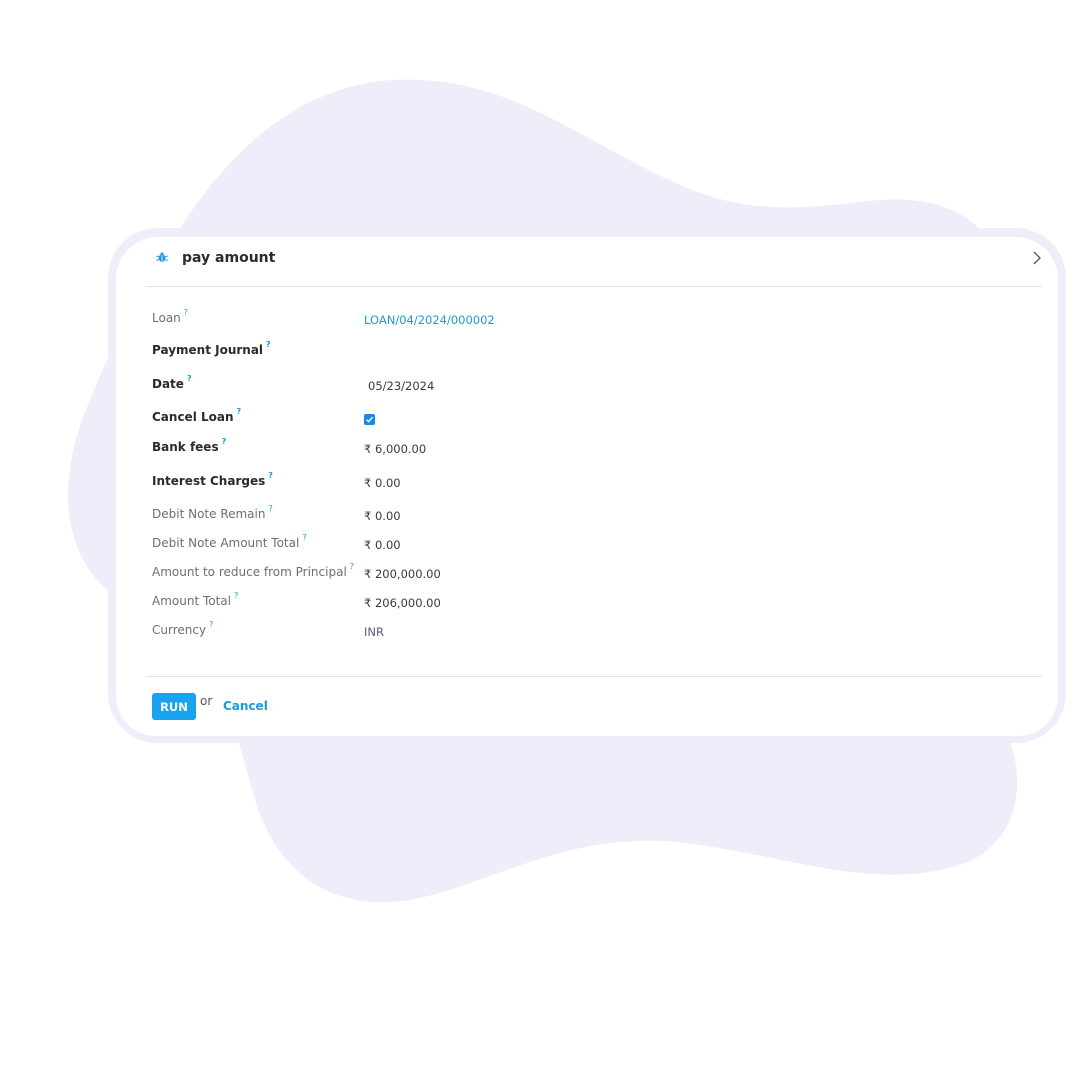 The image size is (1080, 1080). What do you see at coordinates (429, 320) in the screenshot?
I see `loan-link: LOAN/04/2024/000002` at bounding box center [429, 320].